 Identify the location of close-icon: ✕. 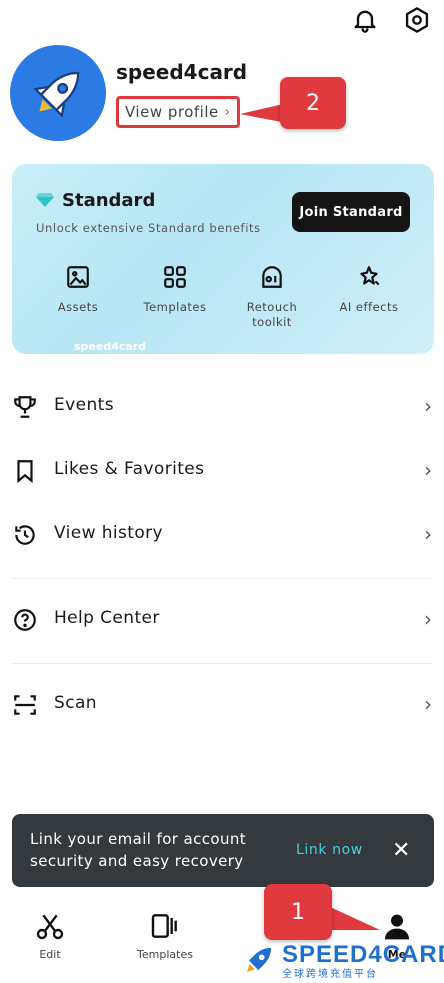
(401, 850).